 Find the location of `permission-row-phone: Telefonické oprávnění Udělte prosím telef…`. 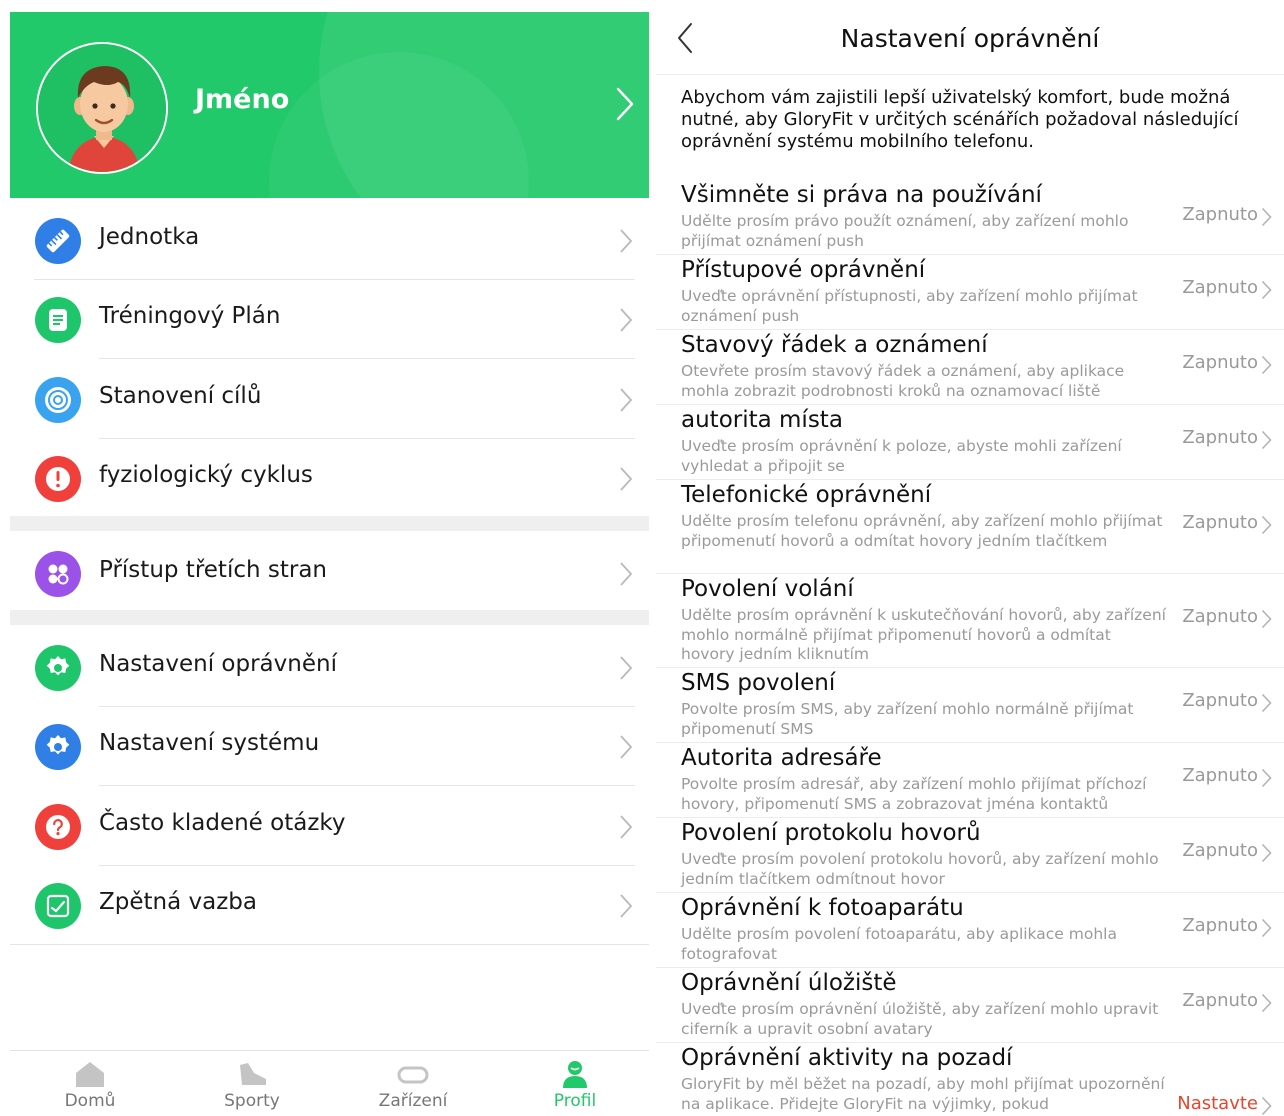

permission-row-phone: Telefonické oprávnění Udělte prosím telef… is located at coordinates (970, 527).